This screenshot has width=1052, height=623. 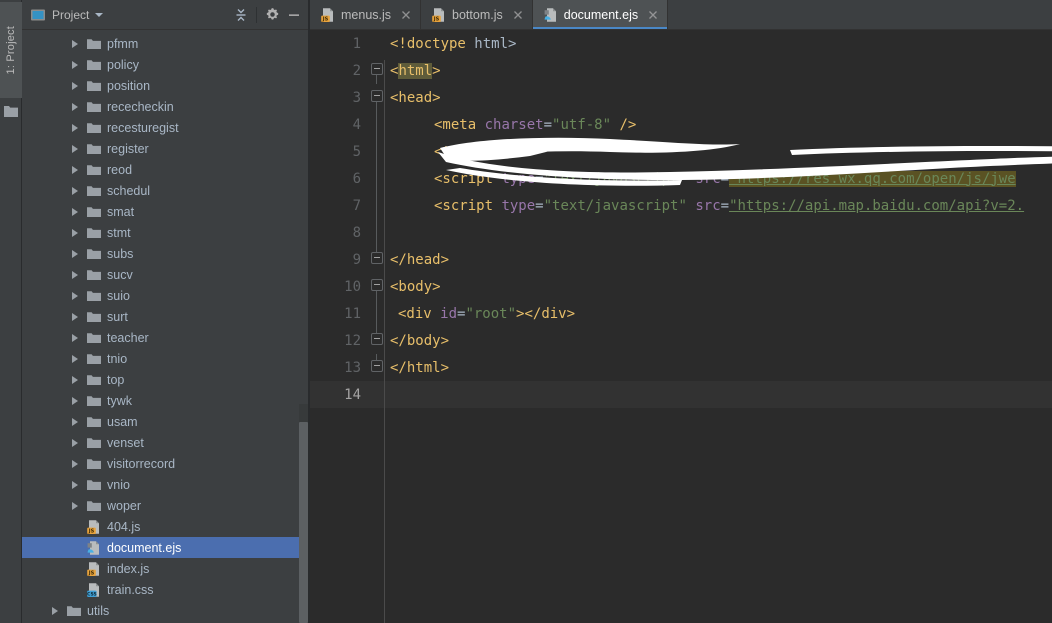 What do you see at coordinates (165, 106) in the screenshot?
I see `tree-item-rececheckin: rececheckin` at bounding box center [165, 106].